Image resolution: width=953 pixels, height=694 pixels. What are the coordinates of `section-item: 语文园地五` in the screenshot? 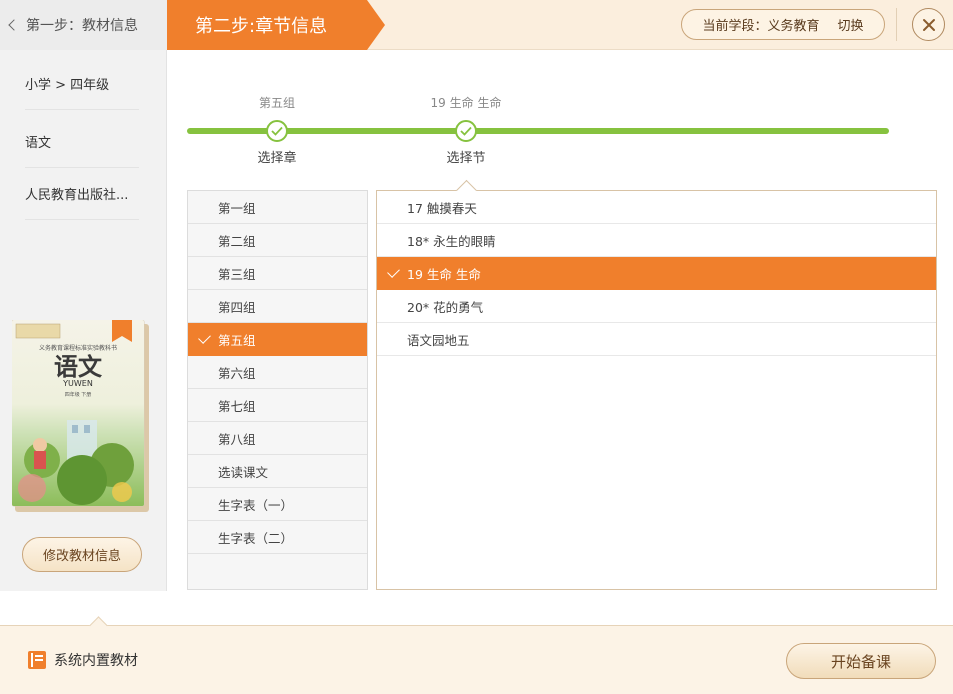 It's located at (656, 339).